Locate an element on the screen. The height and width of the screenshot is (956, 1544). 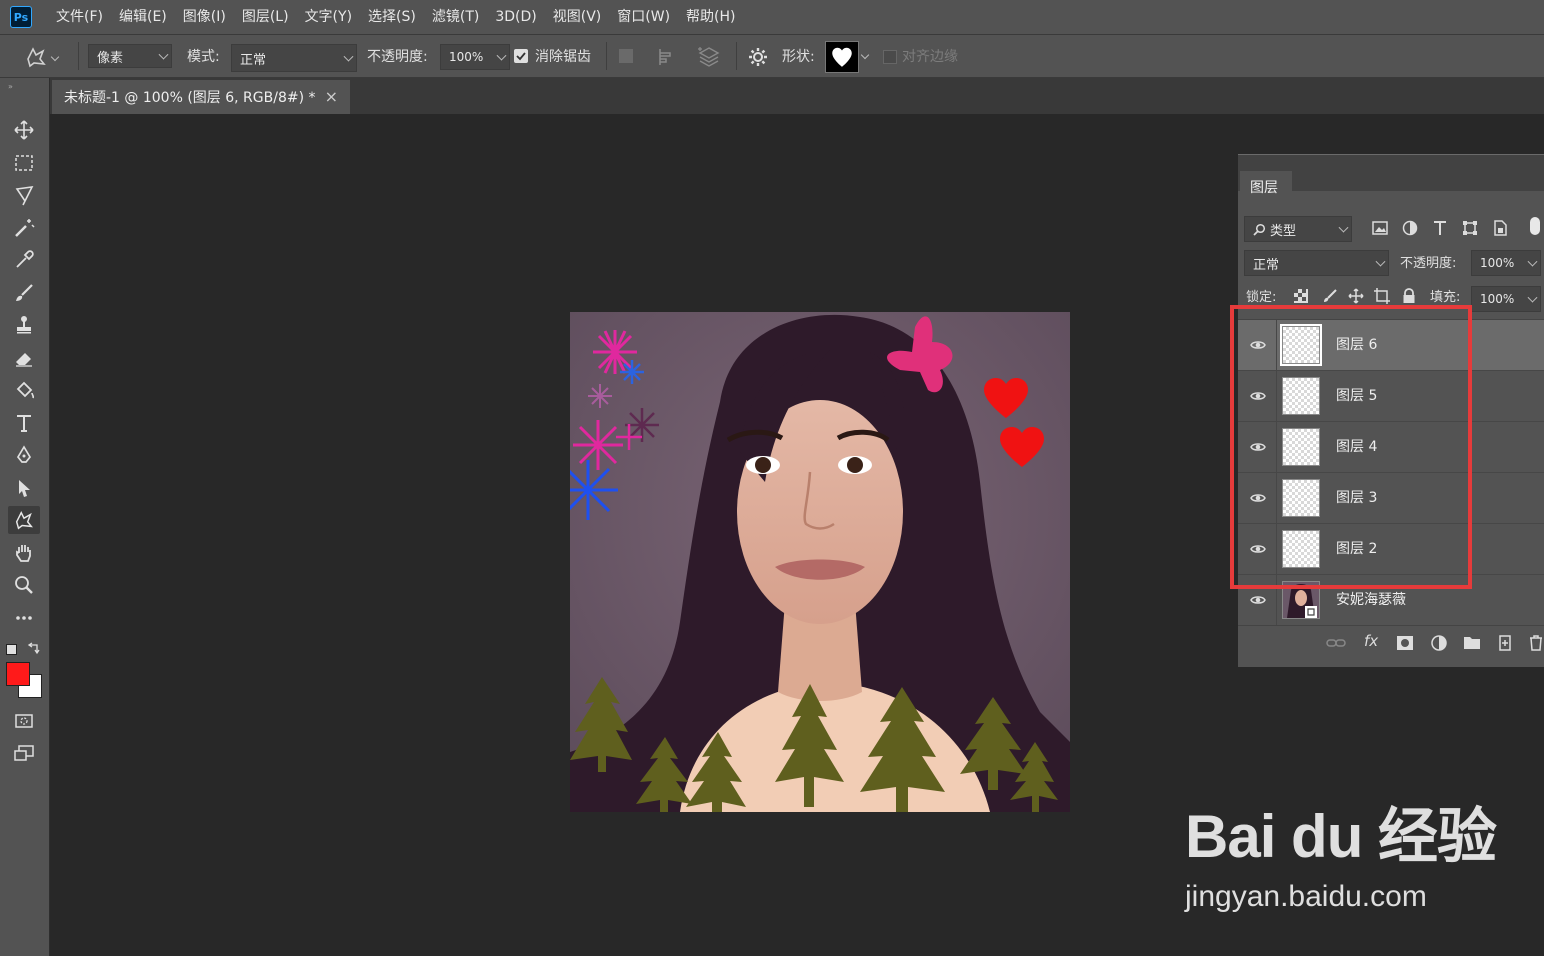
type-tool is located at coordinates (24, 423).